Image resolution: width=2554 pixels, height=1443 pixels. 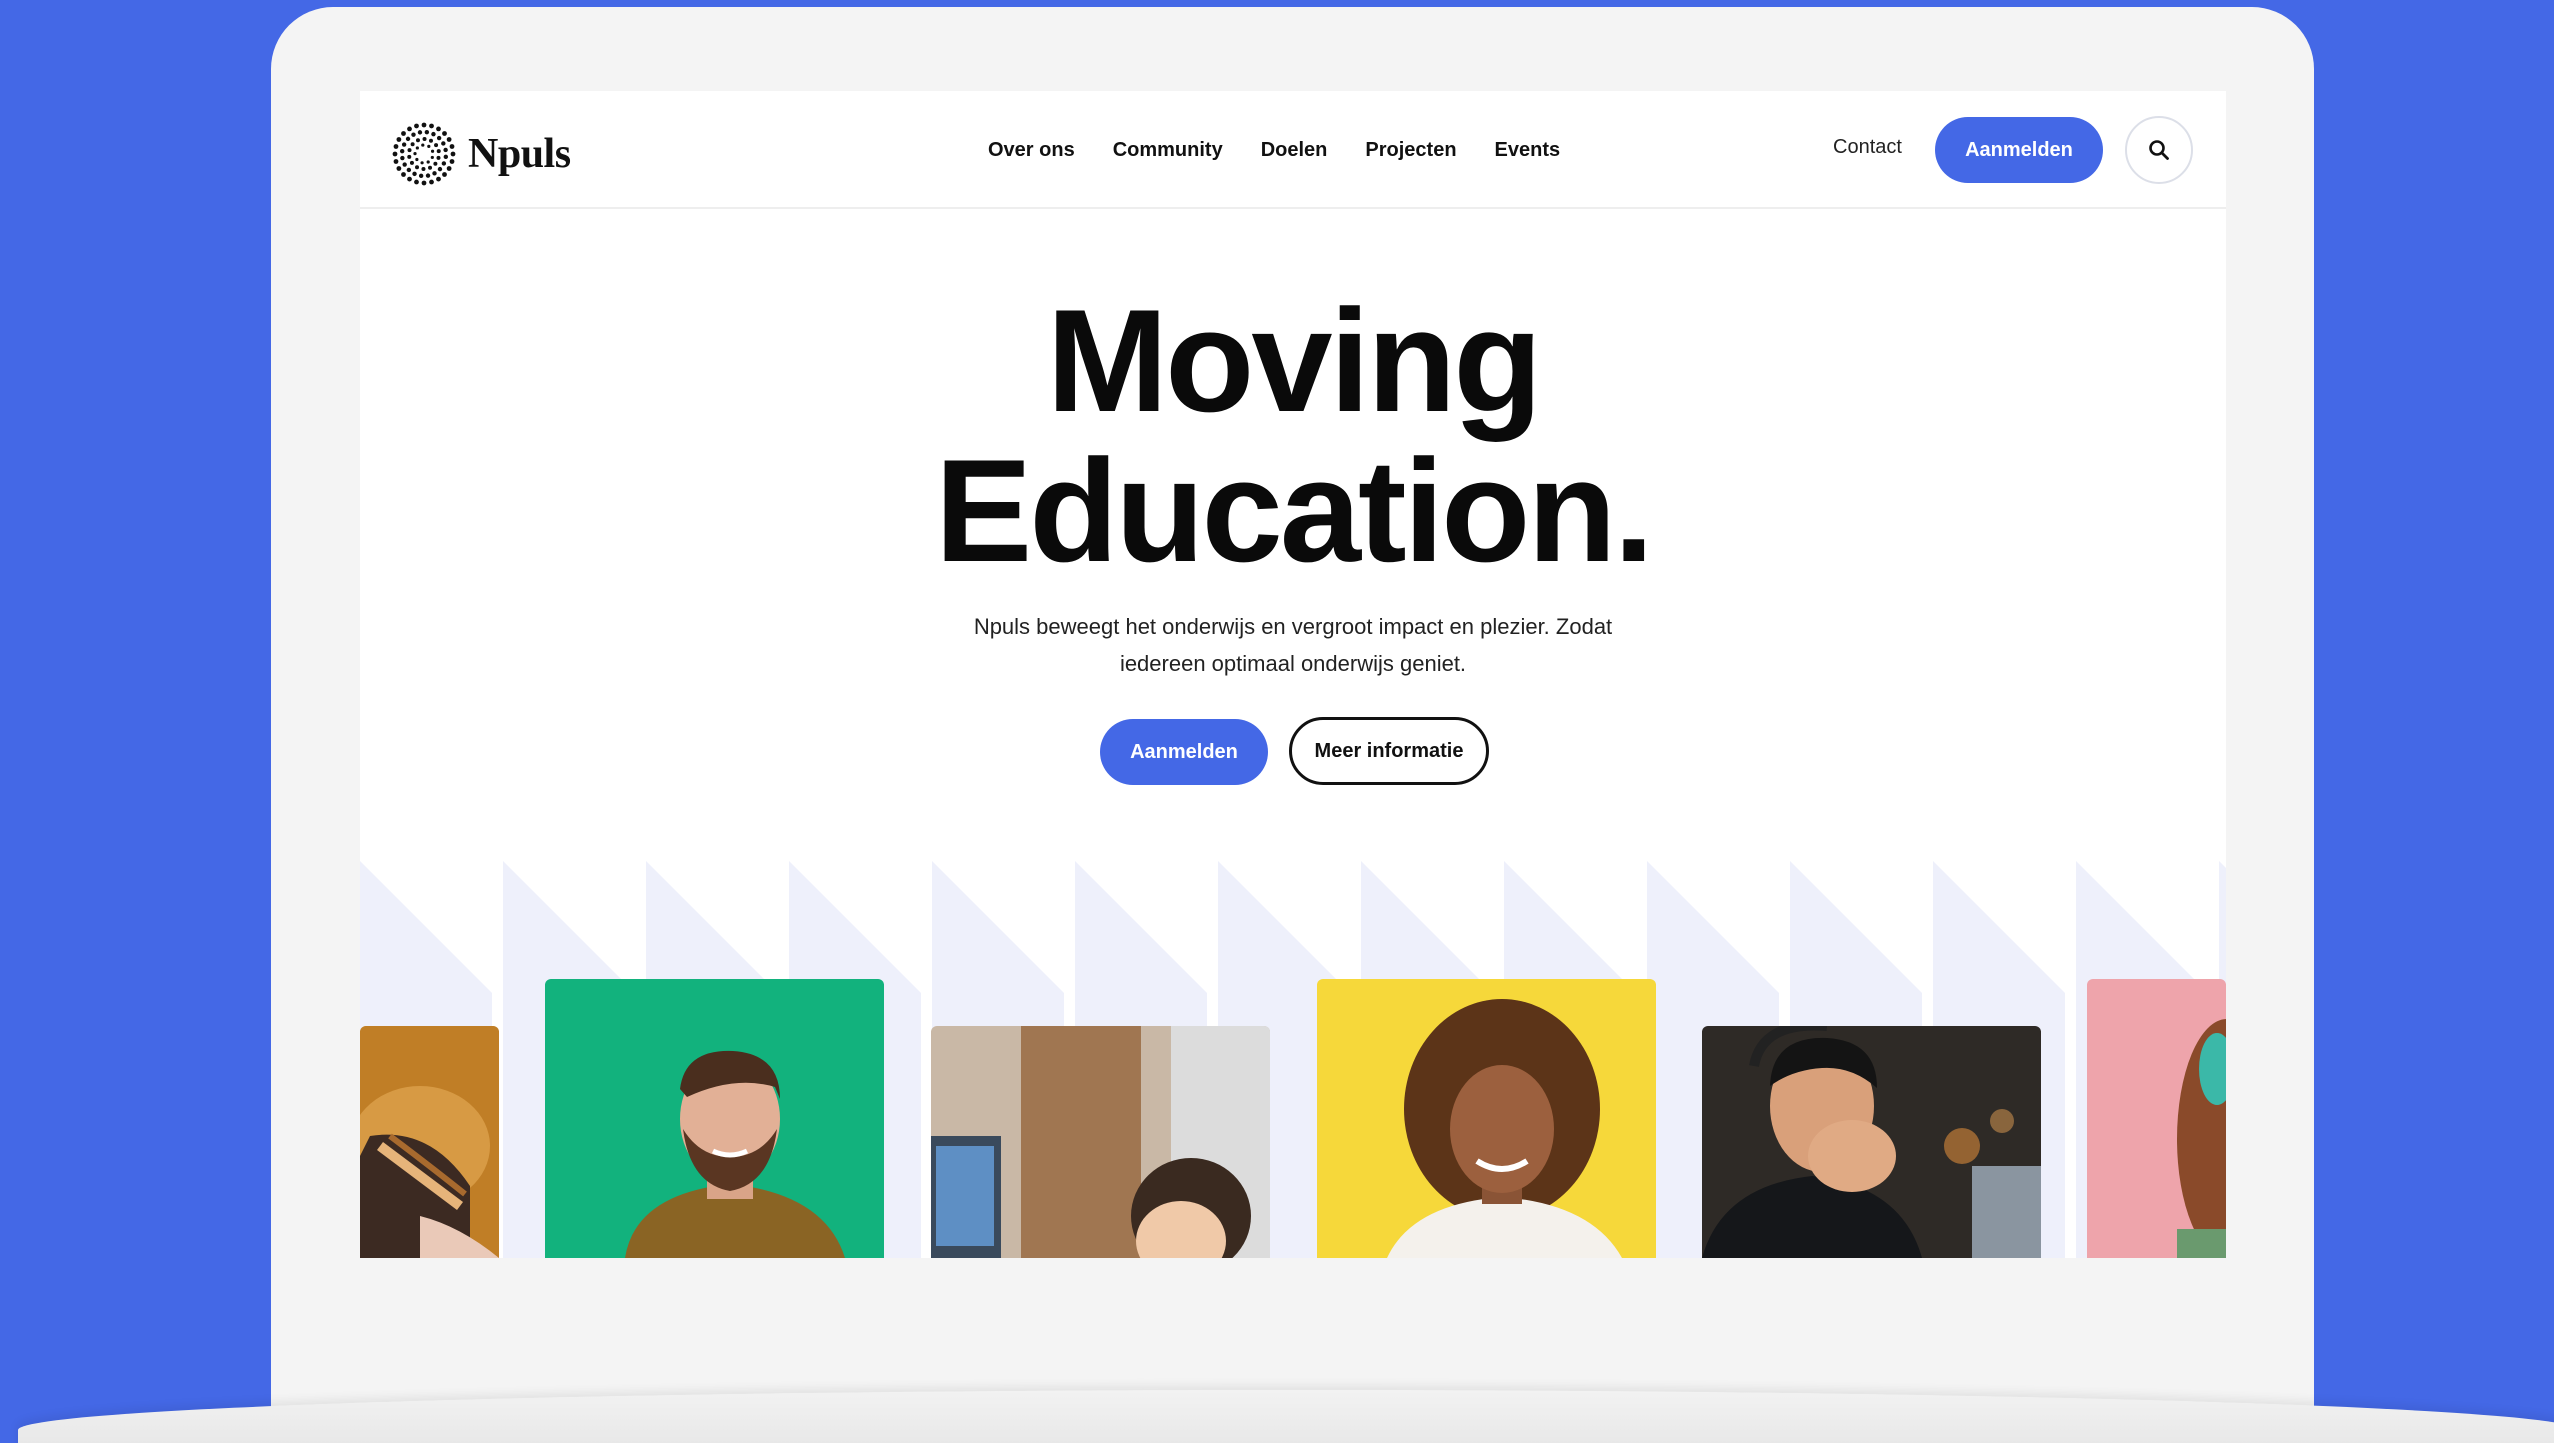 I want to click on search-button, so click(x=2159, y=150).